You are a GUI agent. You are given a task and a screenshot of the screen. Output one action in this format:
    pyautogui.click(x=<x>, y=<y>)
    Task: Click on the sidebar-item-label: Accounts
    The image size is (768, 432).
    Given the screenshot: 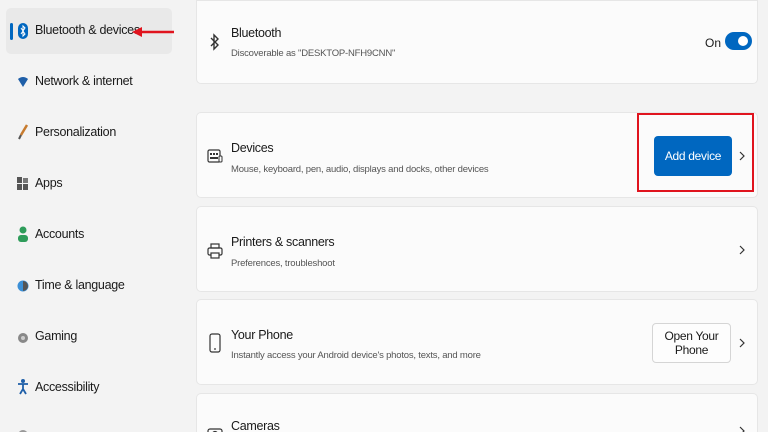 What is the action you would take?
    pyautogui.click(x=60, y=234)
    